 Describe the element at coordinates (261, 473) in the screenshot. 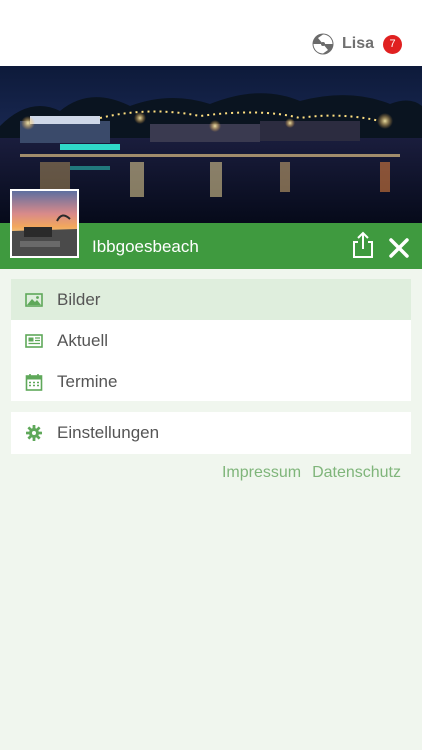

I see `impressum-link: Impressum` at that location.